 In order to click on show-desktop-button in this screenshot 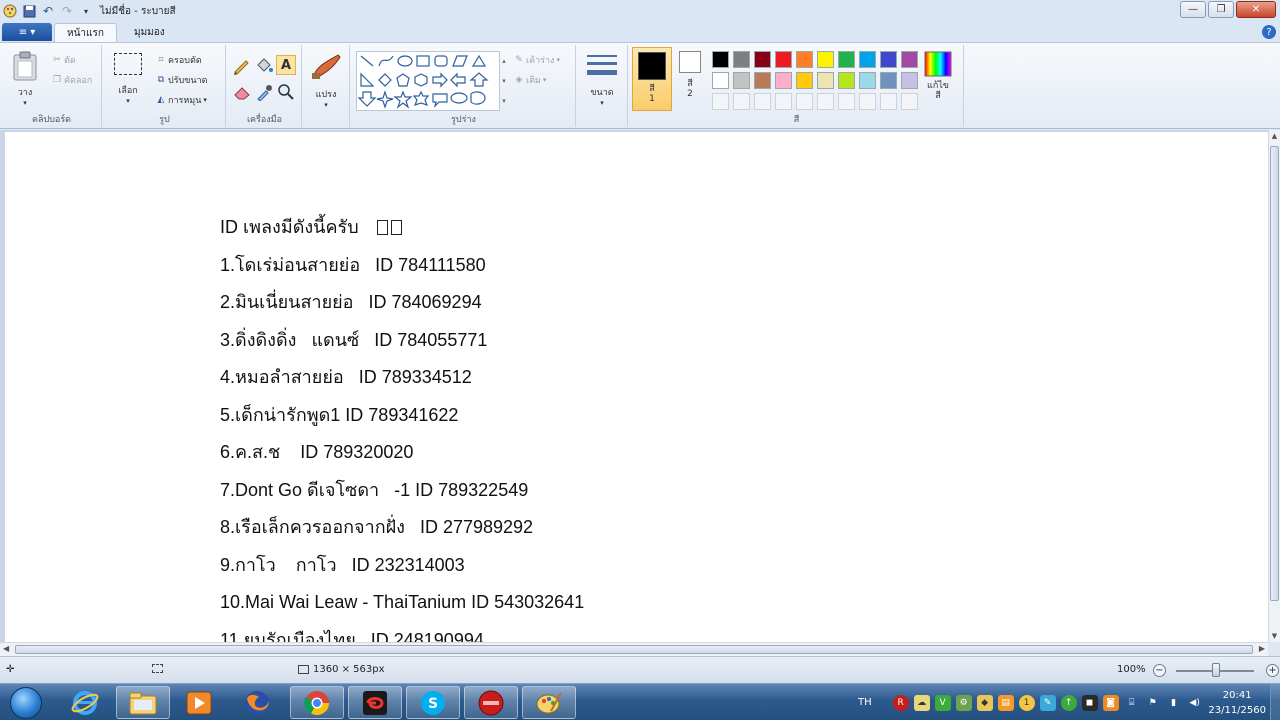, I will do `click(1275, 702)`.